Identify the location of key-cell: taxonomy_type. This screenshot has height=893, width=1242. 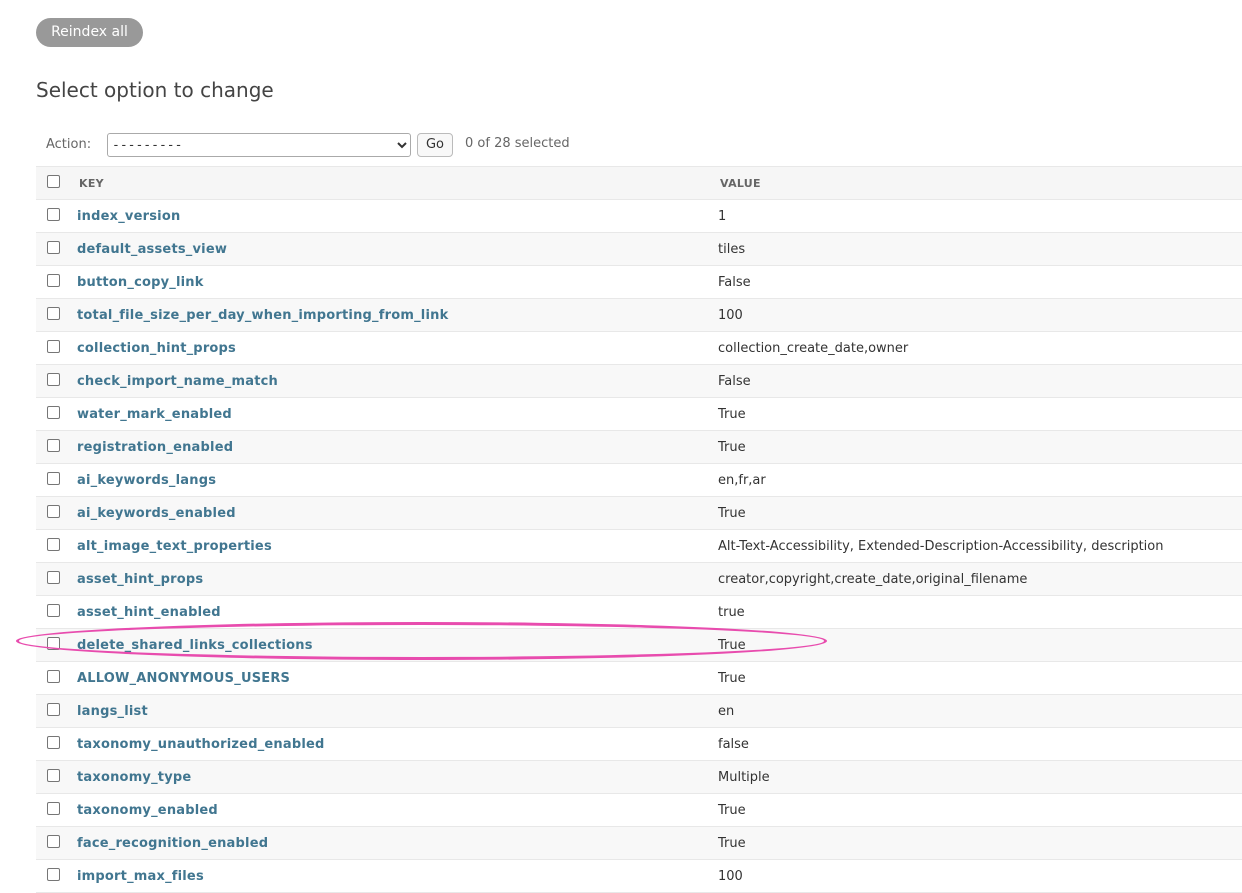
(397, 777).